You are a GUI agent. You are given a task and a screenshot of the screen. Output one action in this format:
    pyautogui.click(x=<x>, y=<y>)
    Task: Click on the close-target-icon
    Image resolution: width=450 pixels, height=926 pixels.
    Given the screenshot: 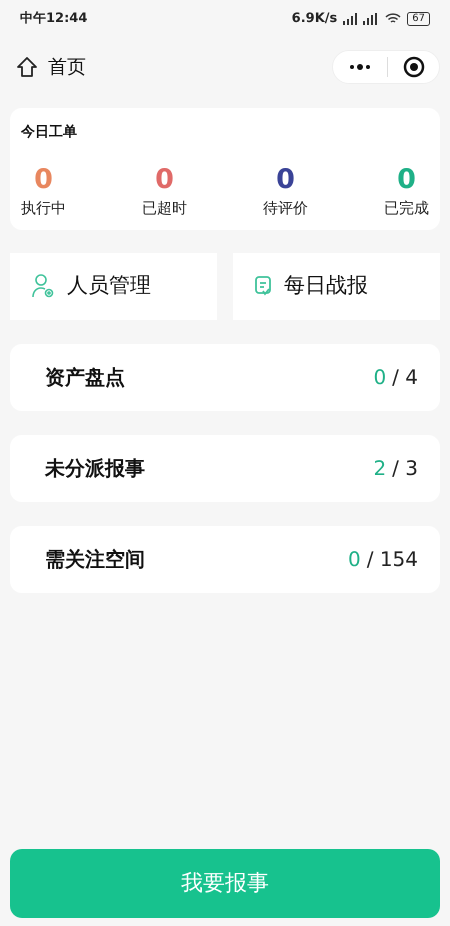 What is the action you would take?
    pyautogui.click(x=414, y=67)
    